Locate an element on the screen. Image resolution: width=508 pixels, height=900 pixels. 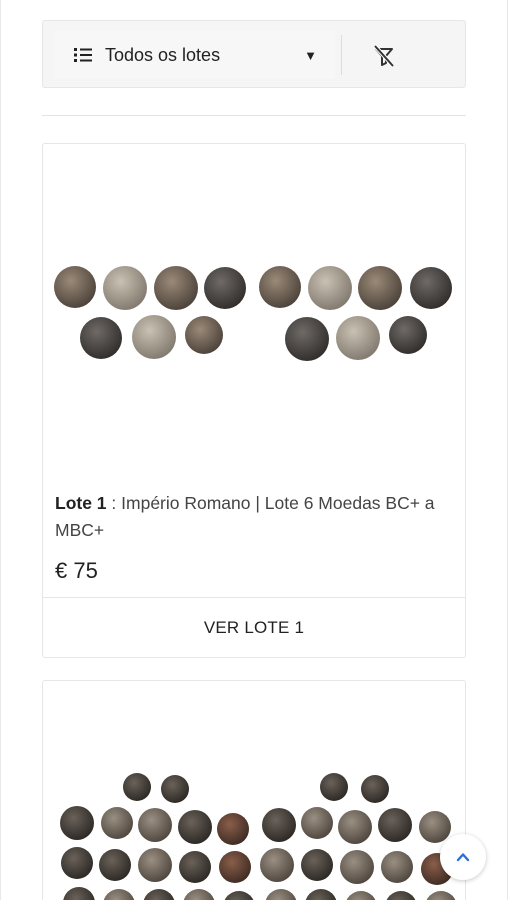
chevron-up-icon is located at coordinates (463, 857).